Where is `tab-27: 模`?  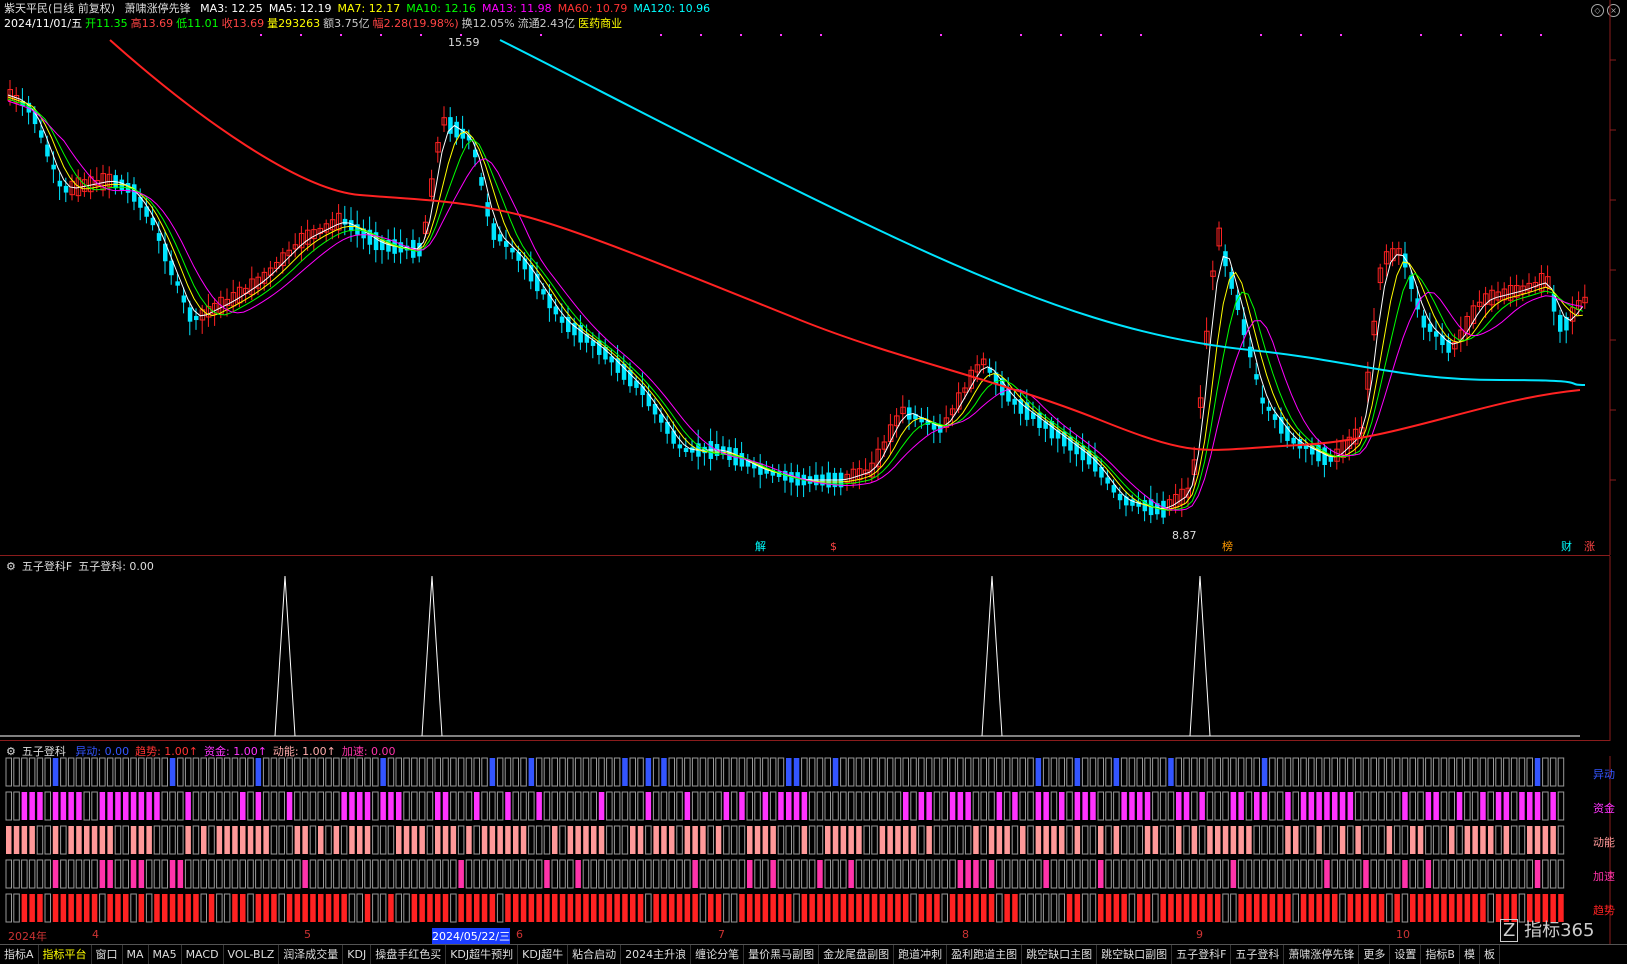
tab-27: 模 is located at coordinates (1470, 954).